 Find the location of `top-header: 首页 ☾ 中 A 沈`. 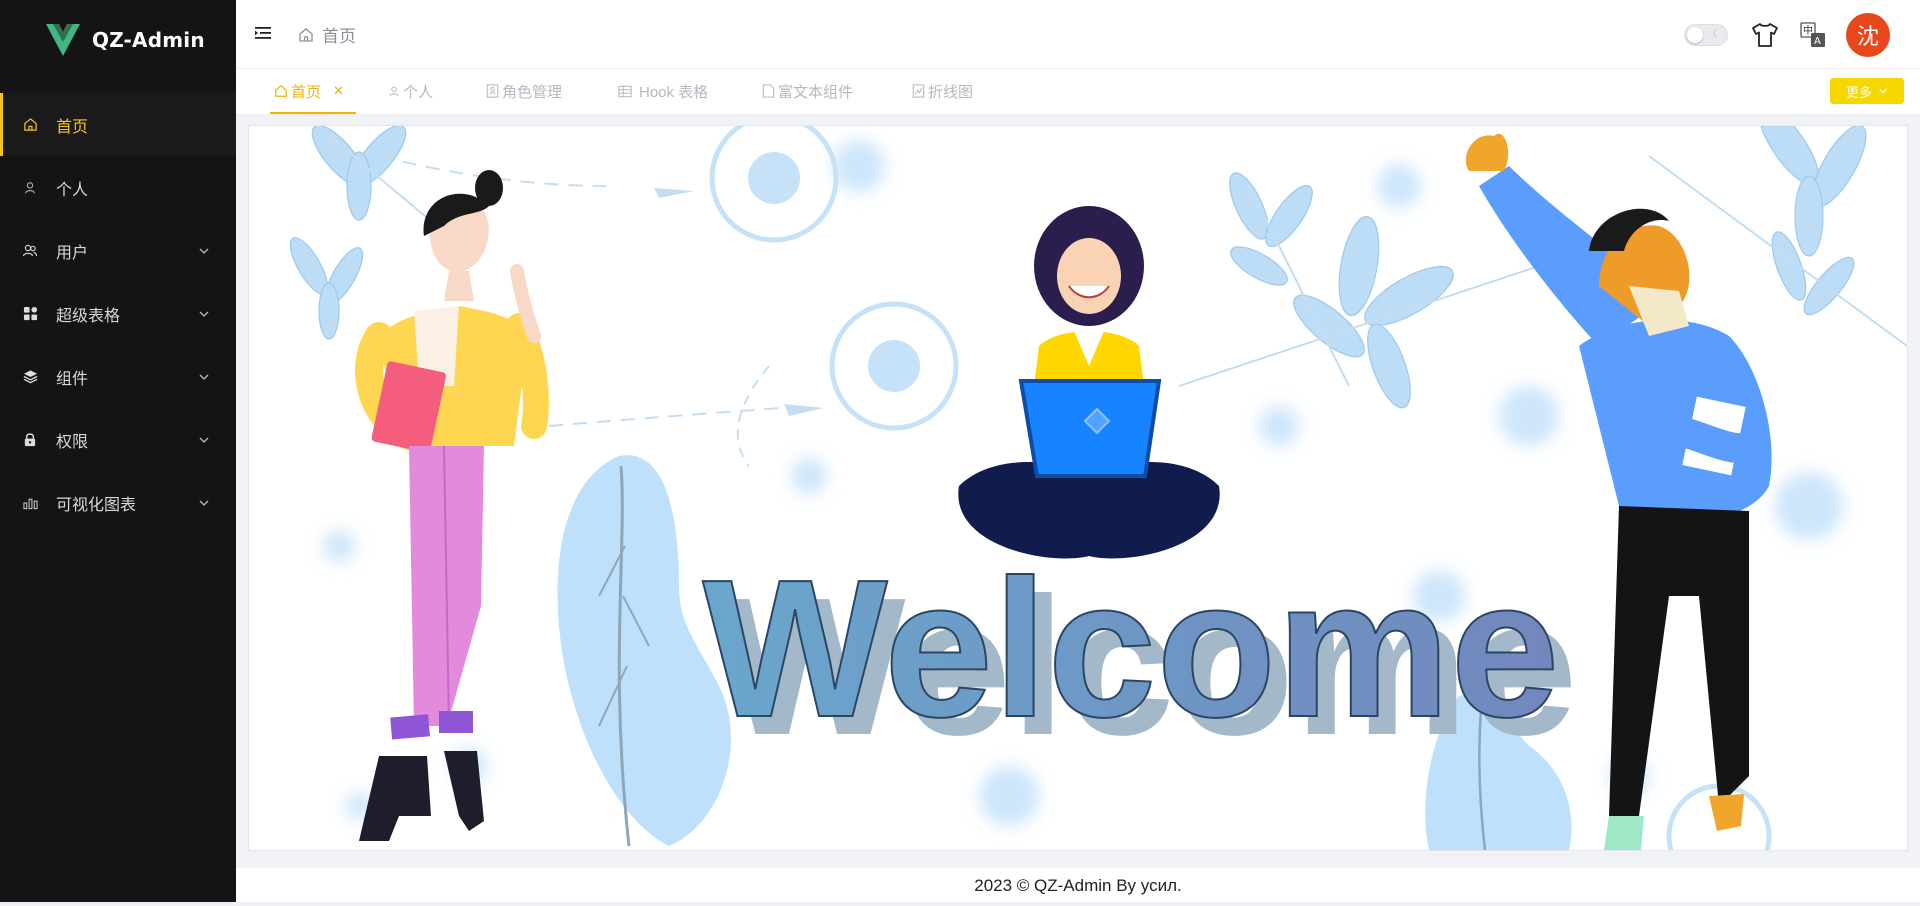

top-header: 首页 ☾ 中 A 沈 is located at coordinates (1078, 34).